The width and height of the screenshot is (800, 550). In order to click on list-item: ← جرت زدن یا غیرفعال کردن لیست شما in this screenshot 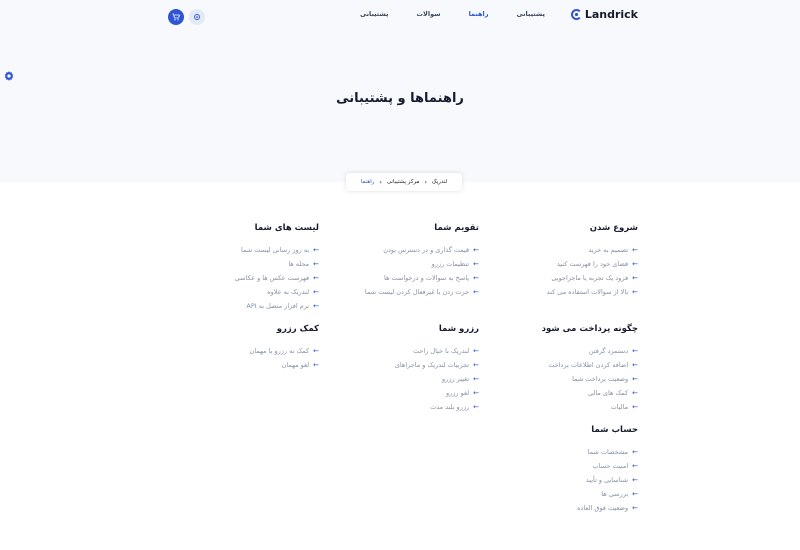, I will do `click(394, 292)`.